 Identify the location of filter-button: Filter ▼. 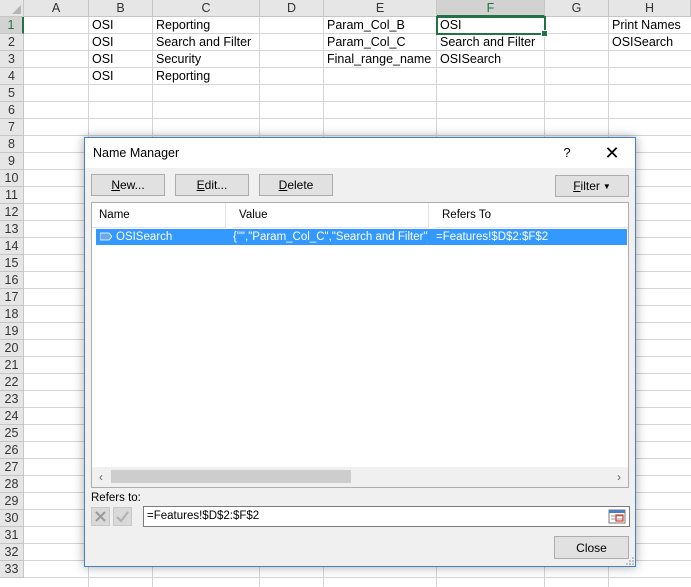
(592, 186).